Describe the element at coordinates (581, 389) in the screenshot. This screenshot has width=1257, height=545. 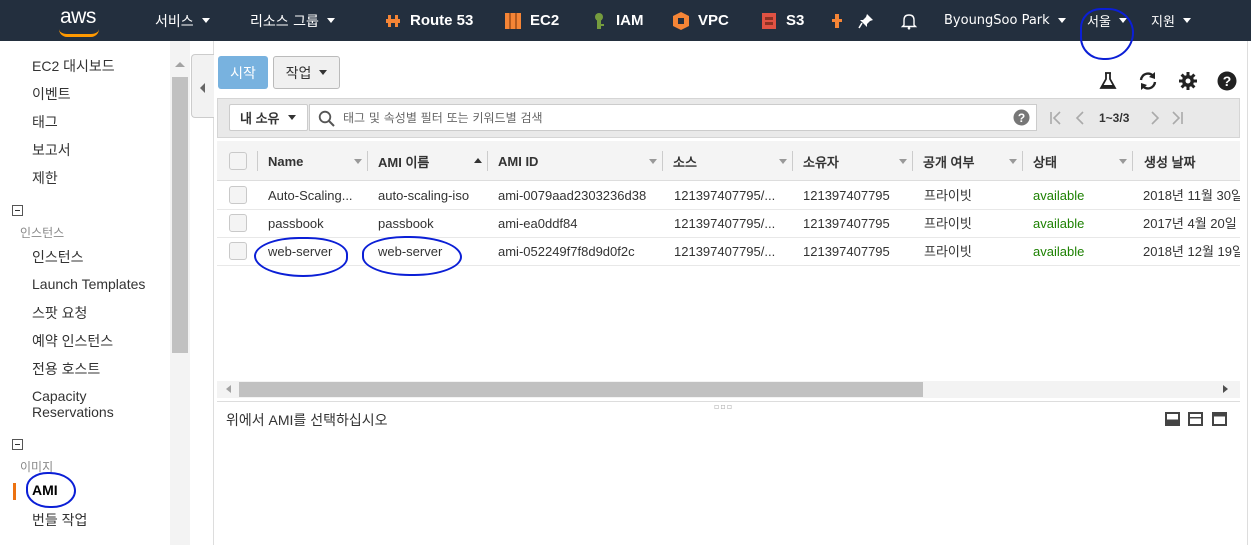
I see `horizontal-scrollbar-thumb` at that location.